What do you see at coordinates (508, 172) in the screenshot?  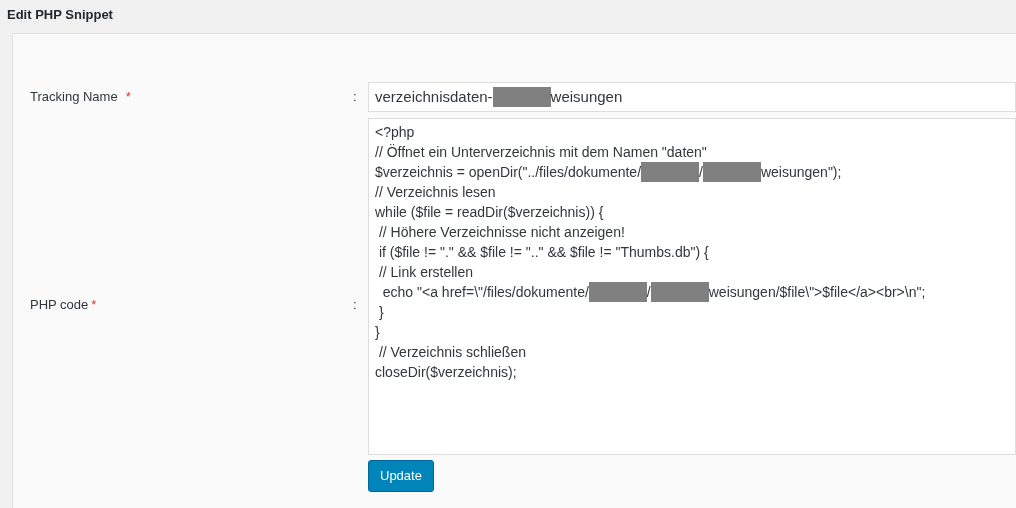 I see `code-text: $verzeichnis = openDir("../files/dokumente/` at bounding box center [508, 172].